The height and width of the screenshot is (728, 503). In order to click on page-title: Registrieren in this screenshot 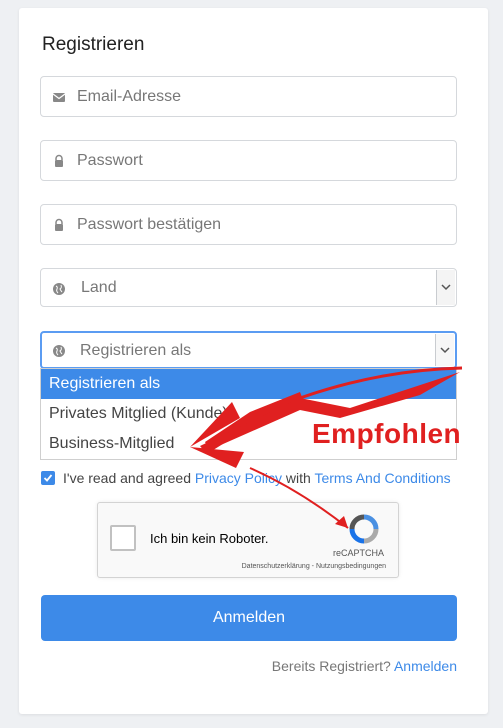, I will do `click(93, 44)`.